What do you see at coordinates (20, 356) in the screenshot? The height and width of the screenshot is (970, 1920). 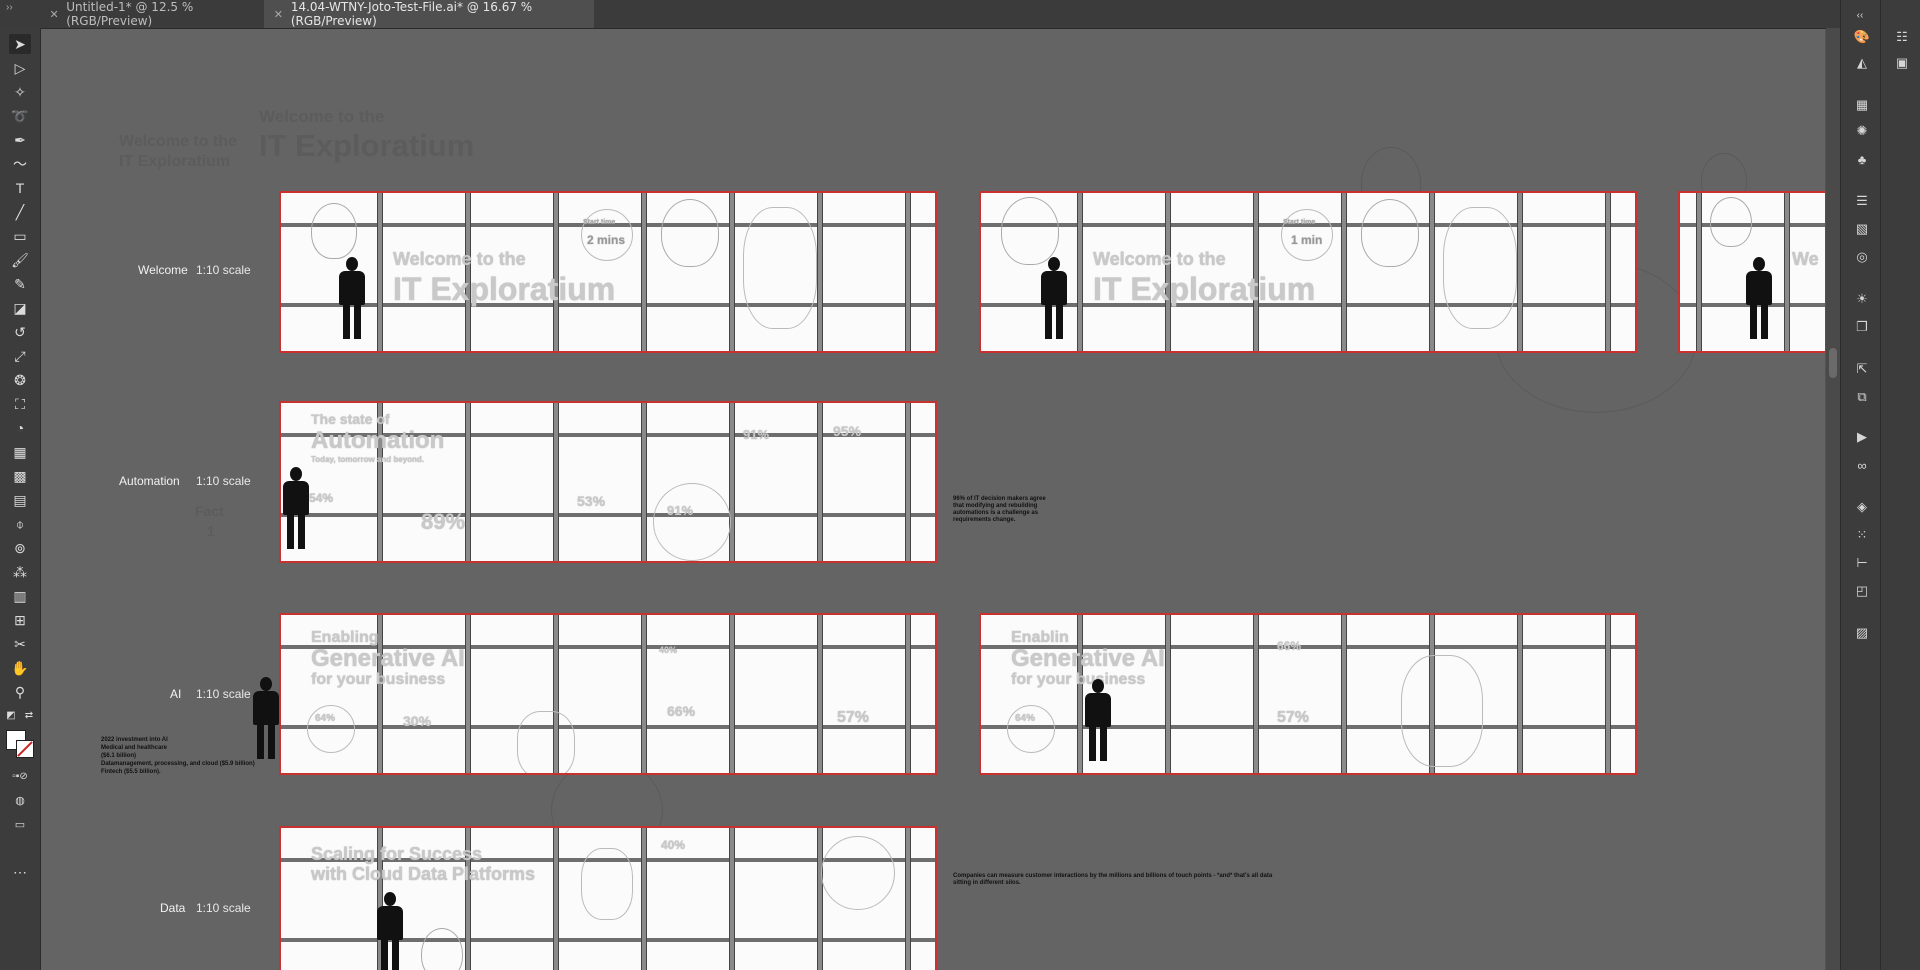 I see `scale-tool-icon: ⤢` at bounding box center [20, 356].